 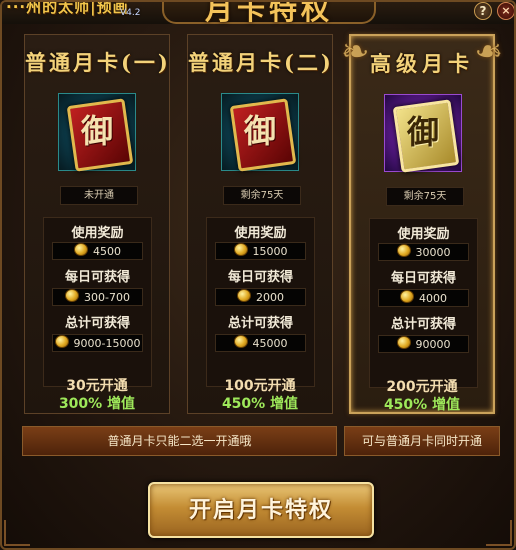 I want to click on reward-value-total: 45000, so click(x=260, y=343).